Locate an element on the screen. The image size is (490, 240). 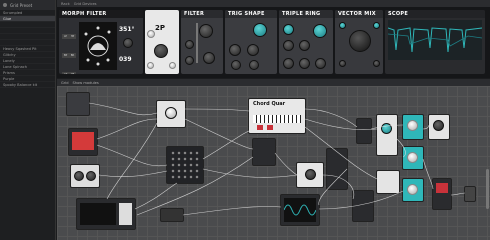
trig-shape-knob is located at coordinates (260, 30).